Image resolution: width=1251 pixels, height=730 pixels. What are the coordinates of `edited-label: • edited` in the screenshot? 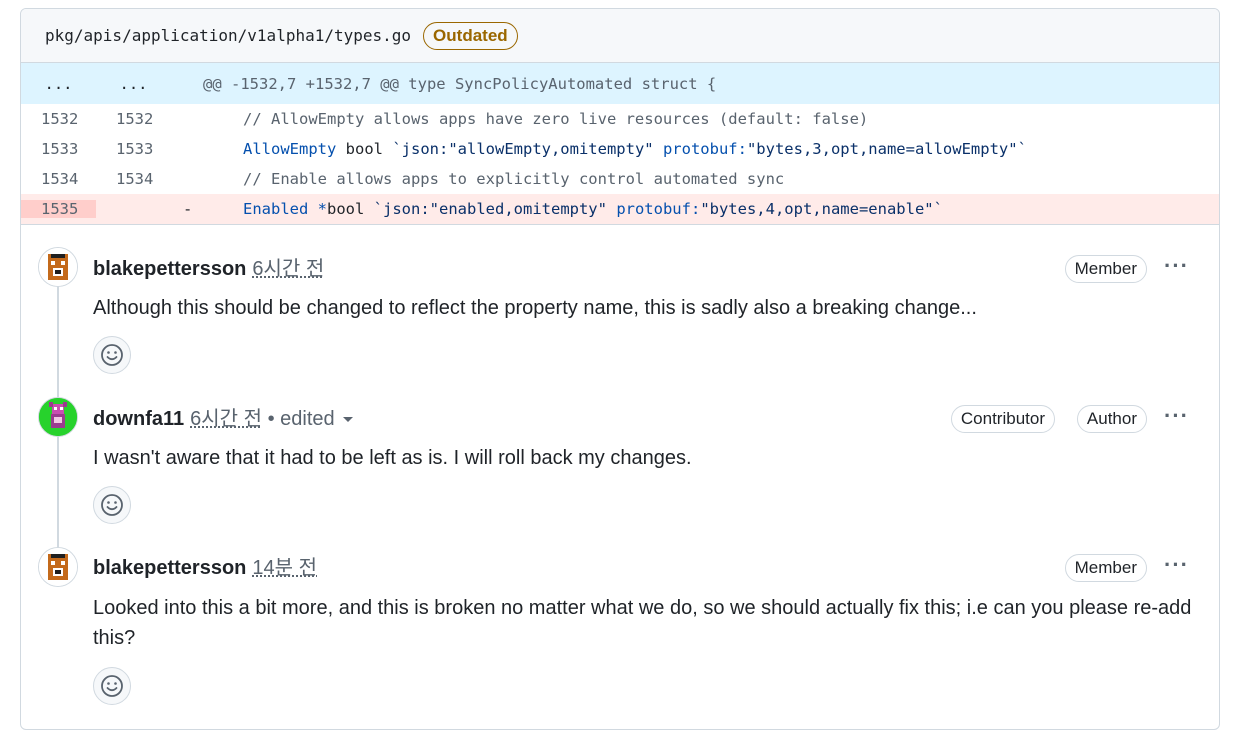 It's located at (301, 419).